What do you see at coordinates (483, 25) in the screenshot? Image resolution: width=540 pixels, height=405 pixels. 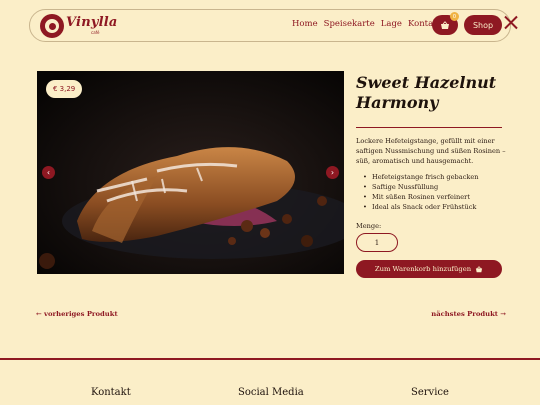 I see `shop-button: Shop` at bounding box center [483, 25].